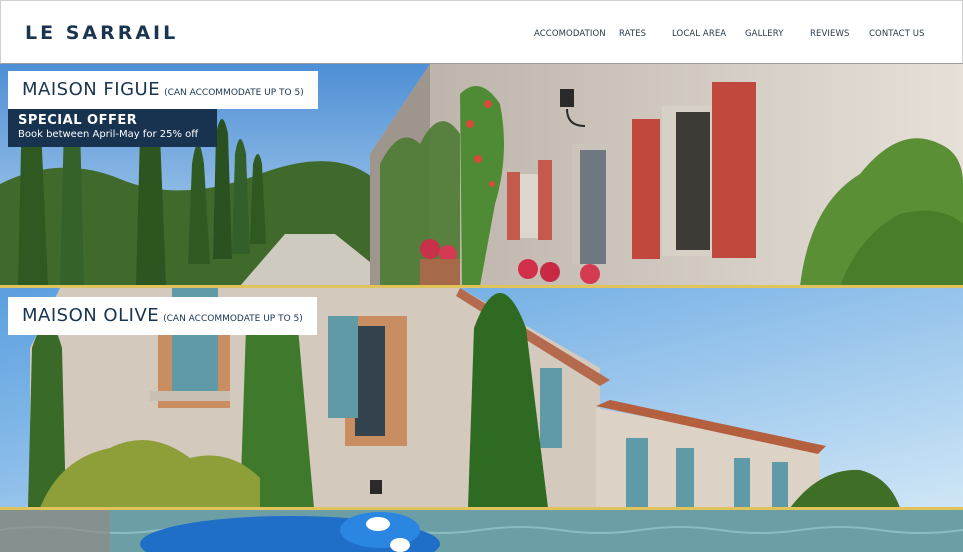 The image size is (963, 552). I want to click on nav-reviews: REVIEWS, so click(829, 34).